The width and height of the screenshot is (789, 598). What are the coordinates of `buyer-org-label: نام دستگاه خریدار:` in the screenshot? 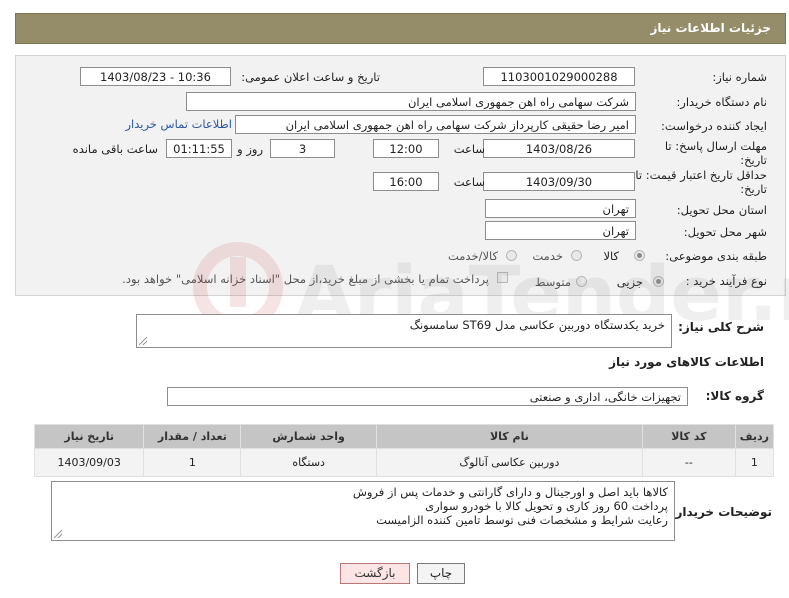 It's located at (721, 102).